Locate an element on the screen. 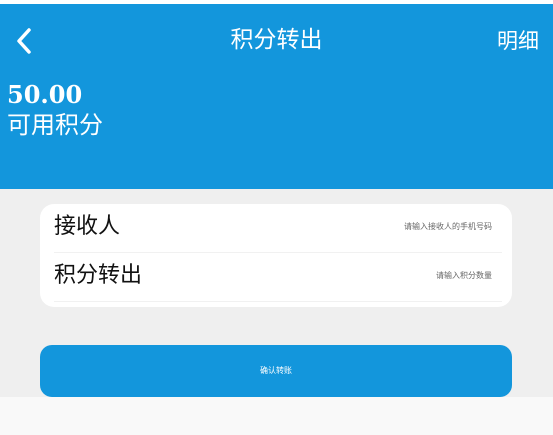 This screenshot has height=435, width=553. recipient-label: 接收人 is located at coordinates (87, 226).